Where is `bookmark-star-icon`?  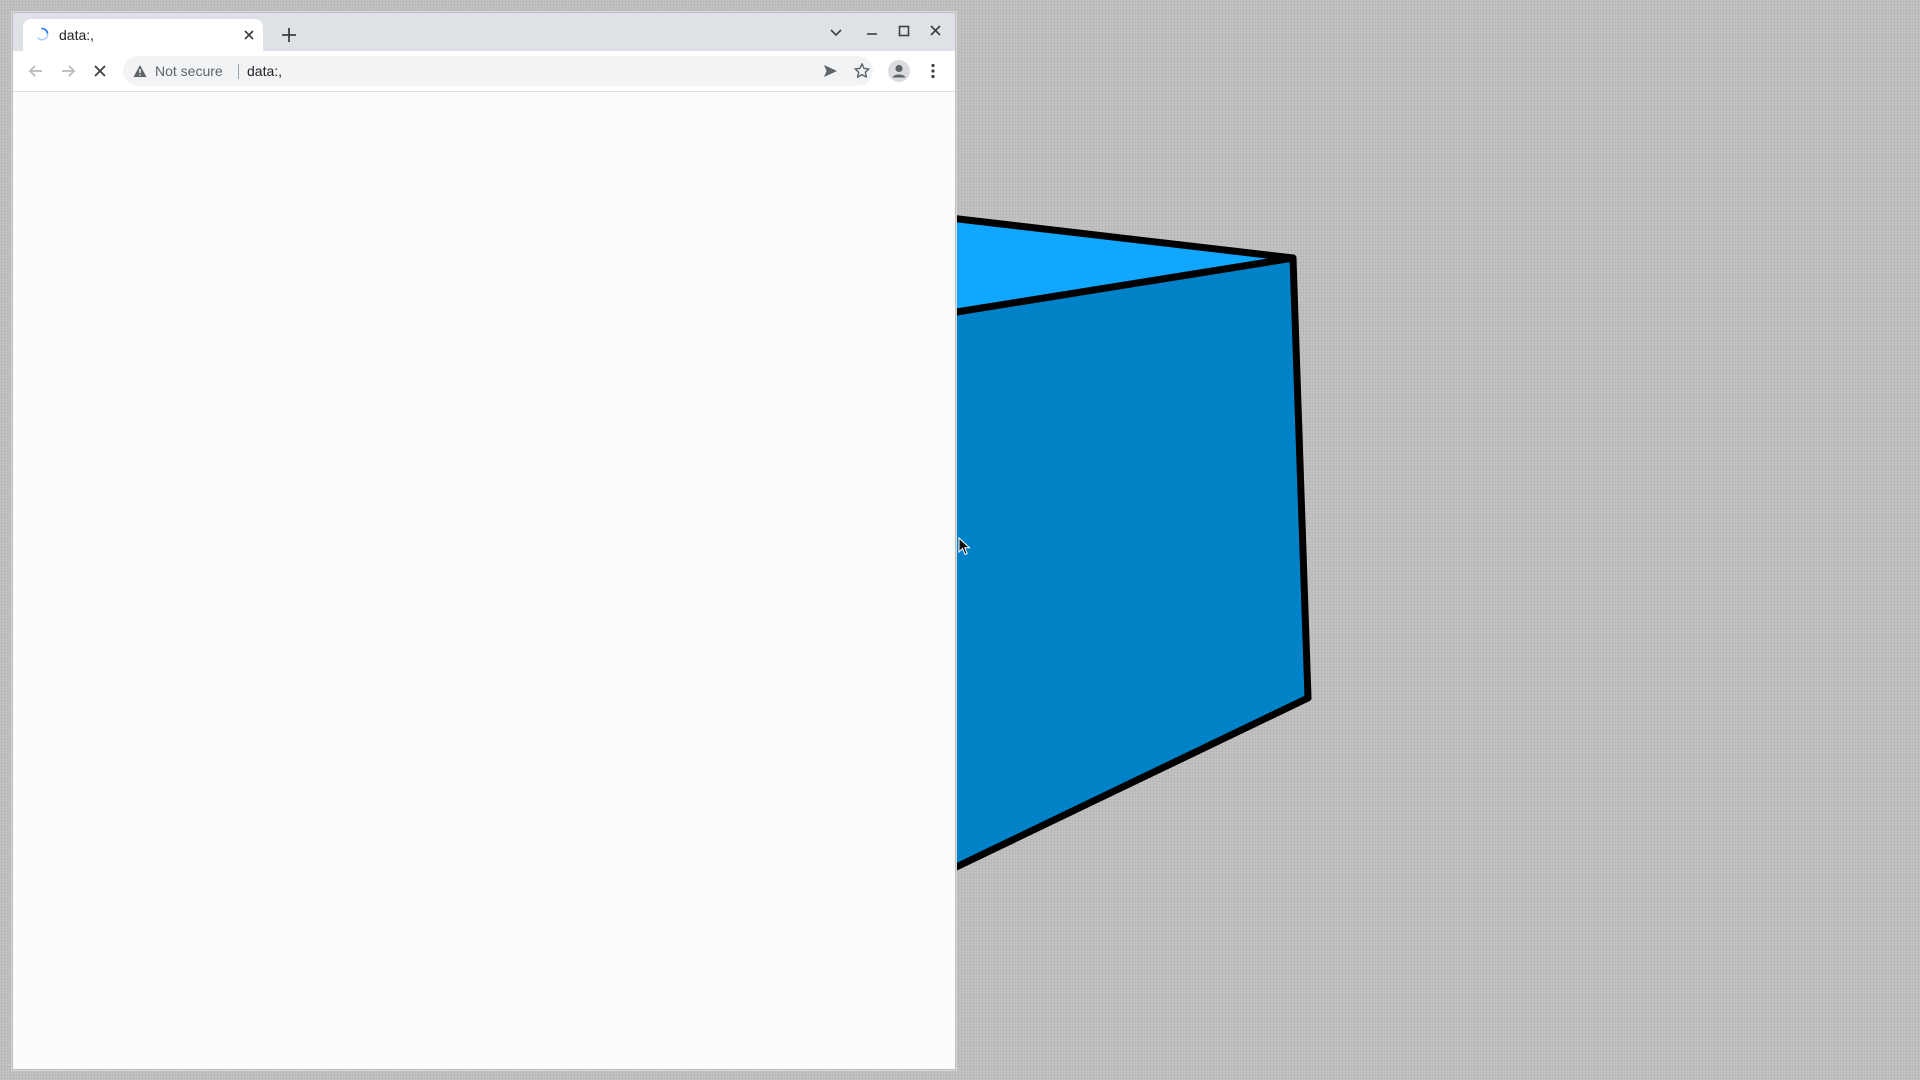 bookmark-star-icon is located at coordinates (862, 71).